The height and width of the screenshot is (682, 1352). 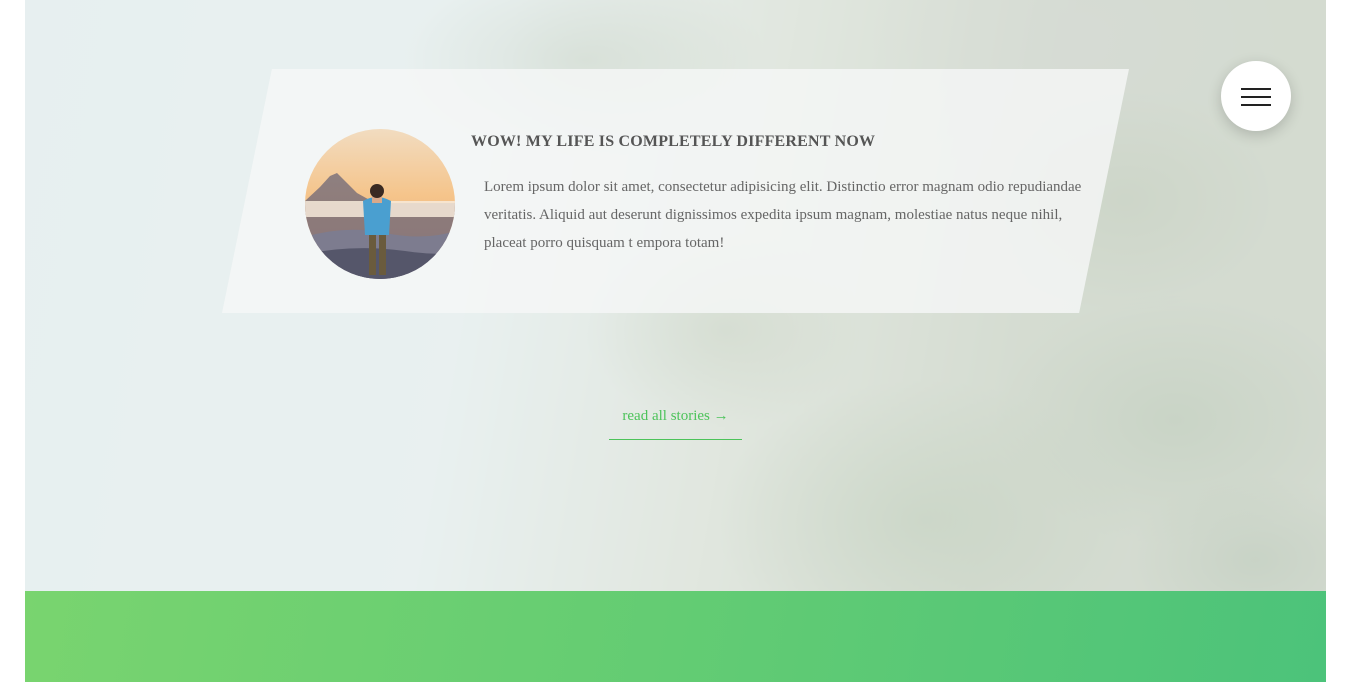 I want to click on read-all-stories-link: read all stories →, so click(x=675, y=422).